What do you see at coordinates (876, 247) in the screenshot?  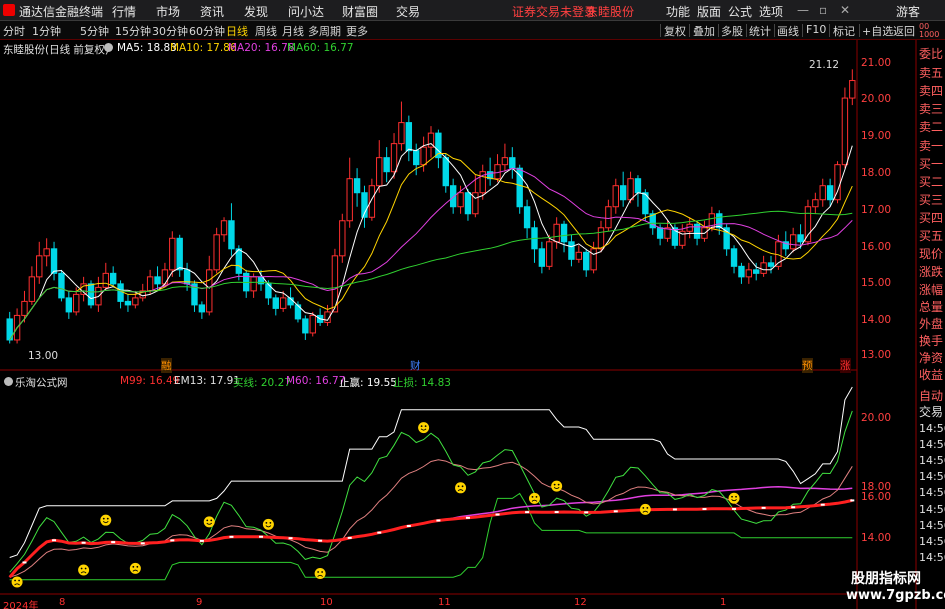 I see `y-tick: 16.00` at bounding box center [876, 247].